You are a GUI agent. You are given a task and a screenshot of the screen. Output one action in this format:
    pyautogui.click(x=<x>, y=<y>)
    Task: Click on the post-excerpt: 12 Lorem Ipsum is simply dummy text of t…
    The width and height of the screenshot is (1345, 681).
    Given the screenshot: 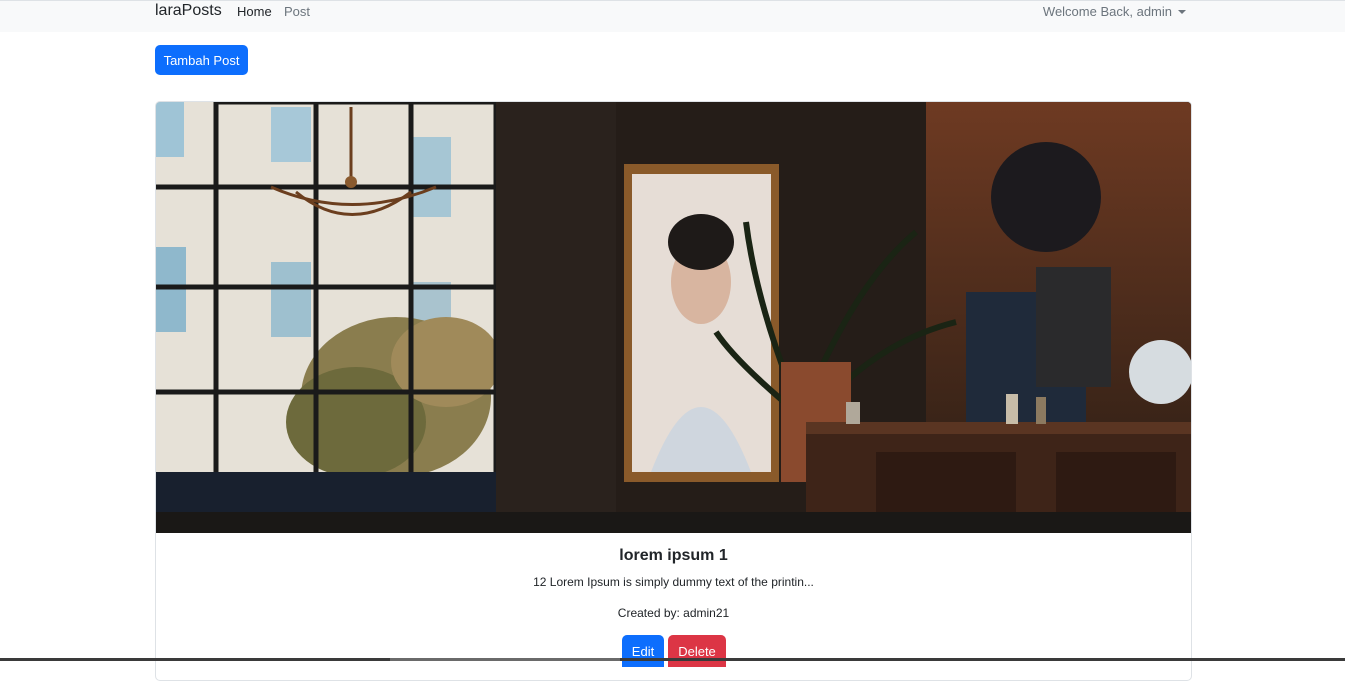 What is the action you would take?
    pyautogui.click(x=673, y=582)
    